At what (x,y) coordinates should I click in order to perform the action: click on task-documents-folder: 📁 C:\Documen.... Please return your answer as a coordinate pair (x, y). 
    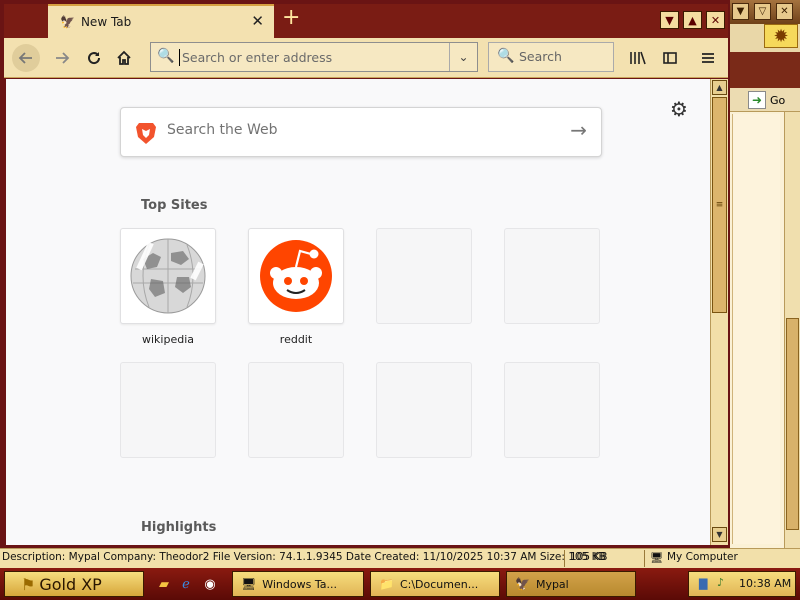
    Looking at the image, I should click on (435, 584).